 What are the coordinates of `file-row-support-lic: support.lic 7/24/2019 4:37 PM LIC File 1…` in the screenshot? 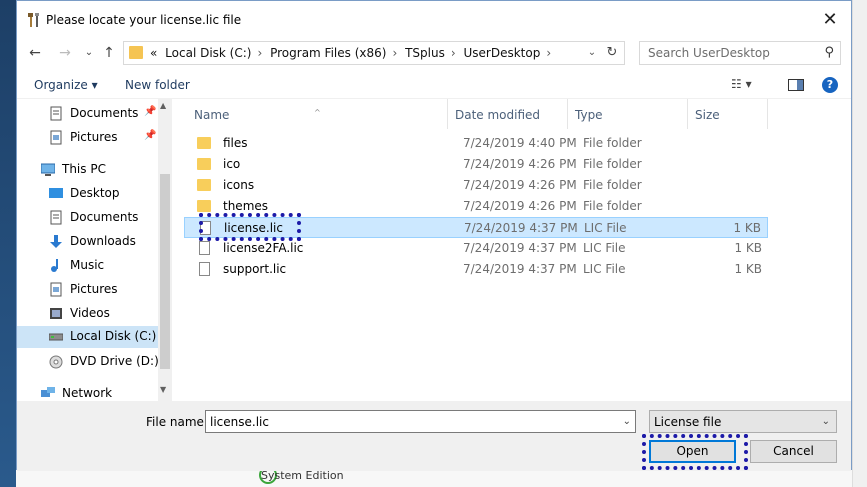 It's located at (476, 269).